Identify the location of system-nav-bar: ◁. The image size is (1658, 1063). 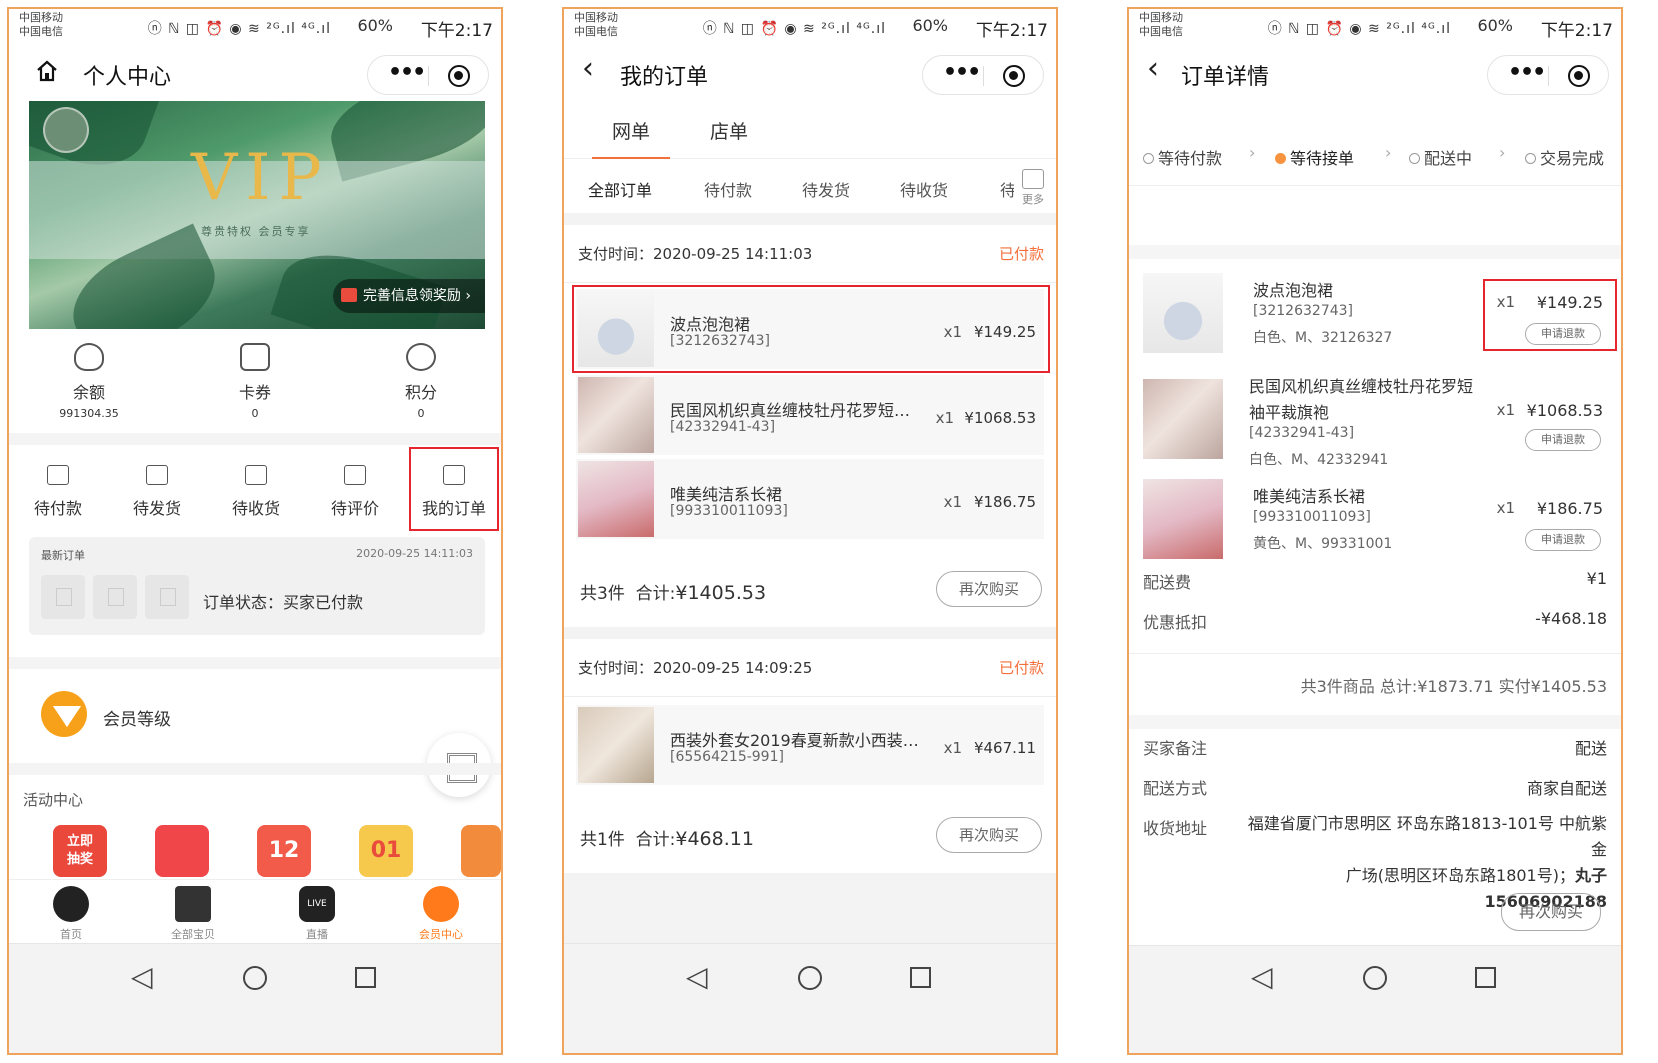
(1375, 999).